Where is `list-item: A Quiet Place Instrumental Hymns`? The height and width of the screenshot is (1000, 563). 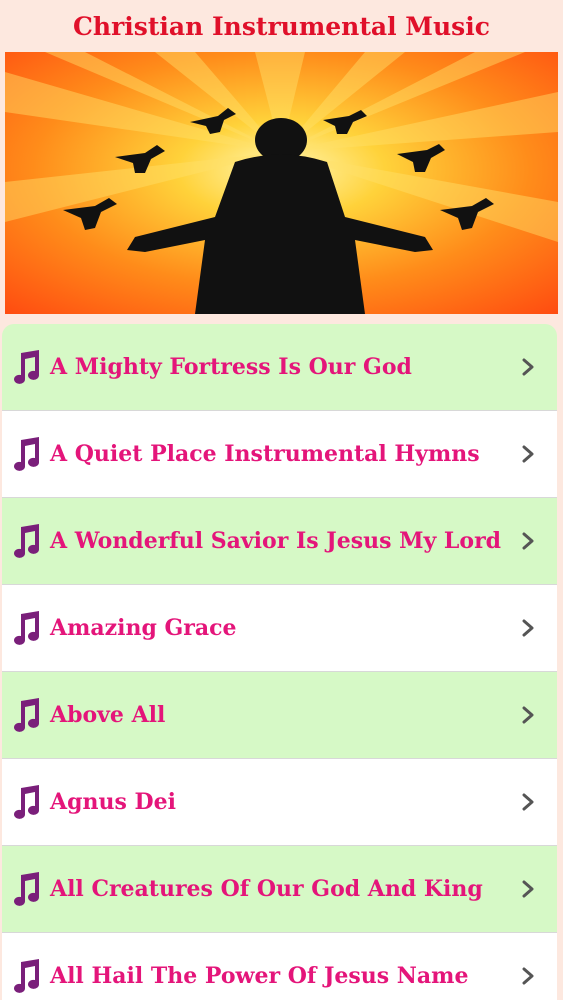
list-item: A Quiet Place Instrumental Hymns is located at coordinates (279, 454).